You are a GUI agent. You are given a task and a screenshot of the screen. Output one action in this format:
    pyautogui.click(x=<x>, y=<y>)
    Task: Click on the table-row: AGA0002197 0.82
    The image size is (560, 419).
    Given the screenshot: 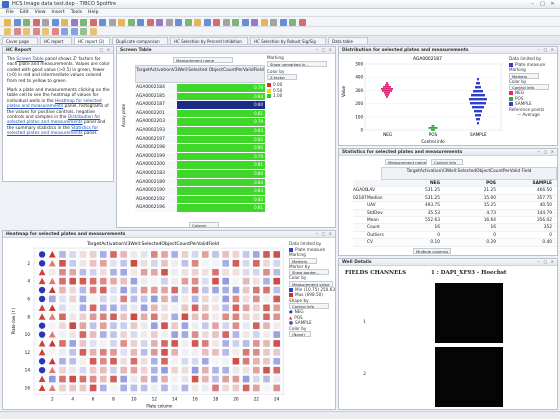 What is the action you would take?
    pyautogui.click(x=200, y=140)
    